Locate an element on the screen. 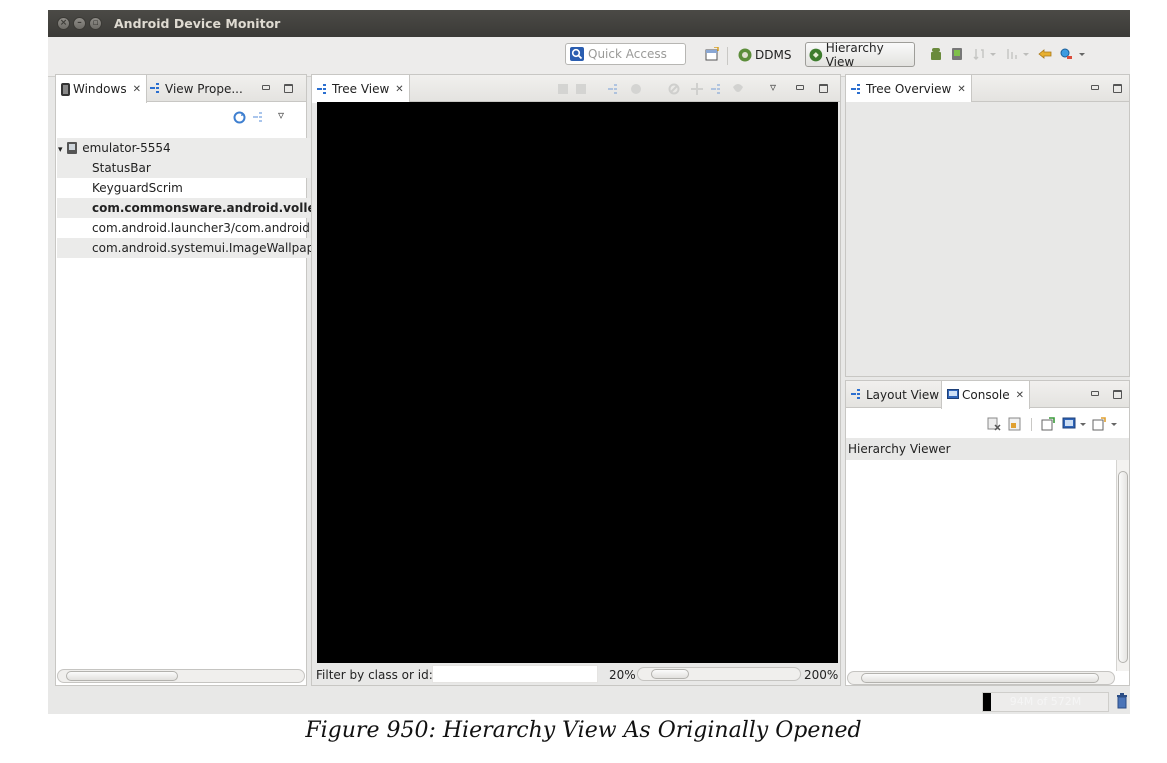 Image resolution: width=1167 pixels, height=763 pixels. load-tree-icon is located at coordinates (259, 117).